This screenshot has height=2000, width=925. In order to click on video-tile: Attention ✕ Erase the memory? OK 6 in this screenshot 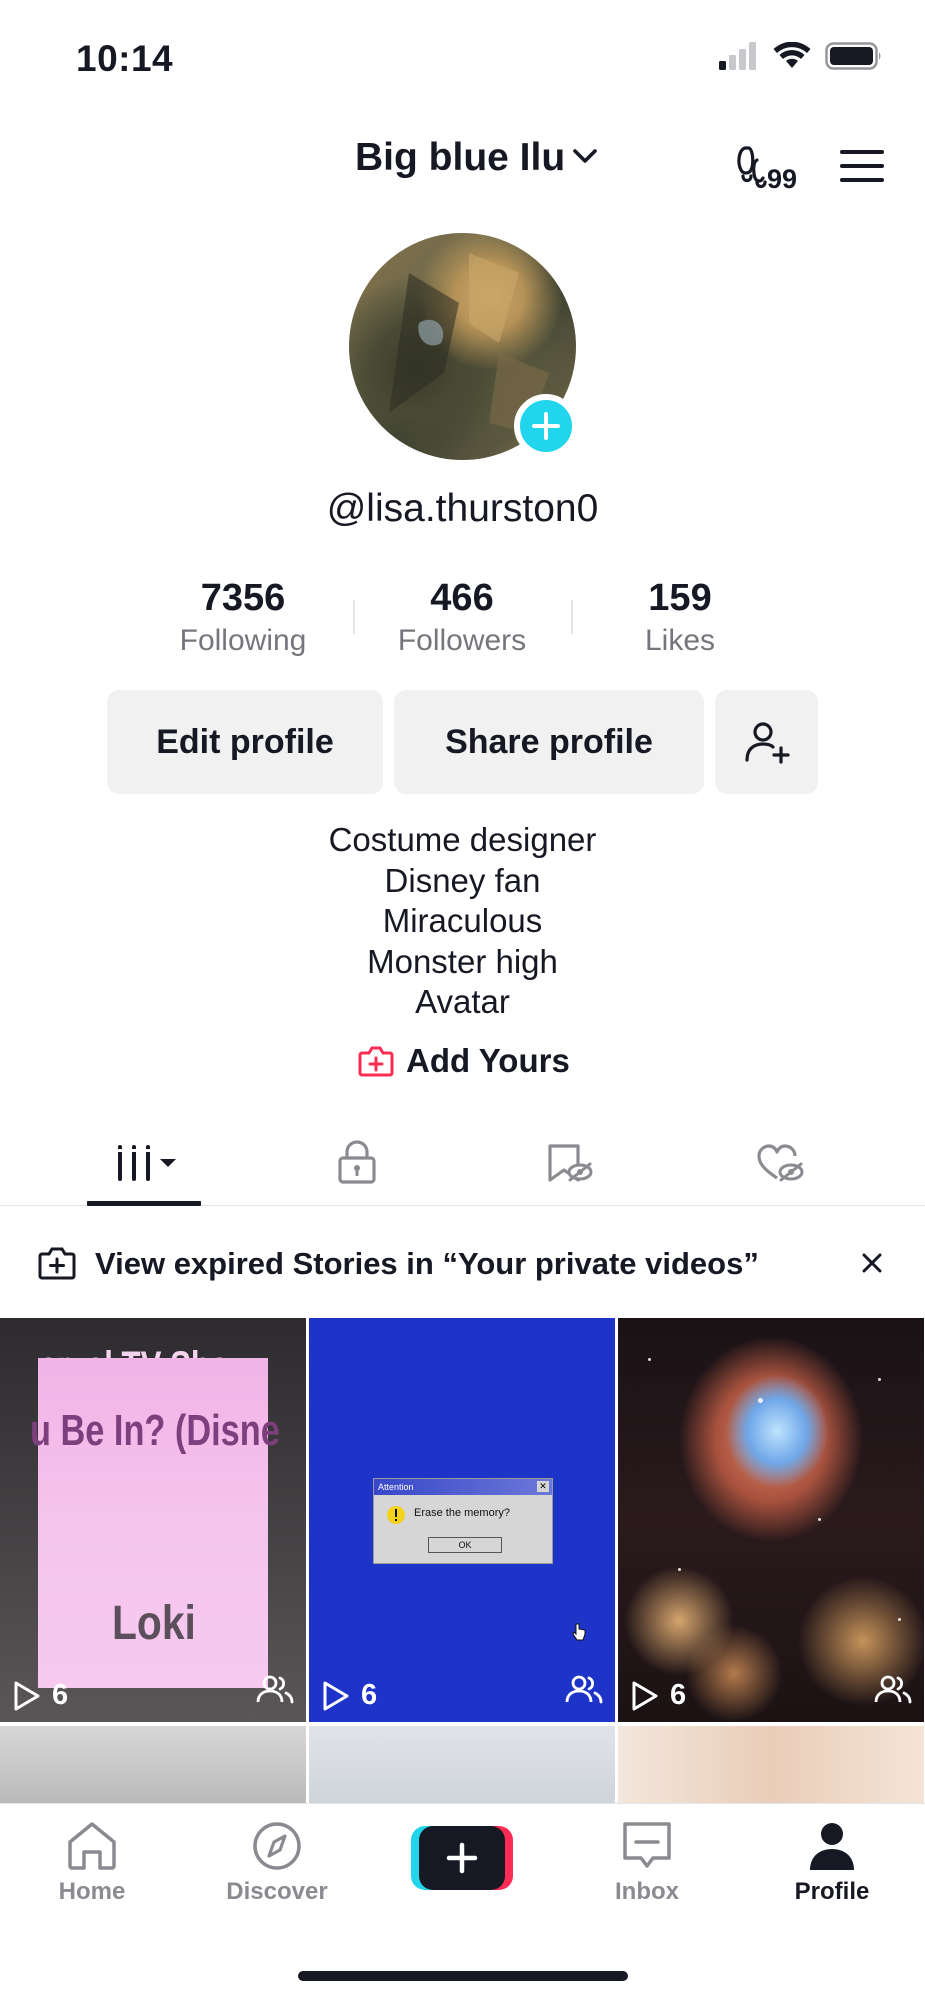, I will do `click(462, 1520)`.